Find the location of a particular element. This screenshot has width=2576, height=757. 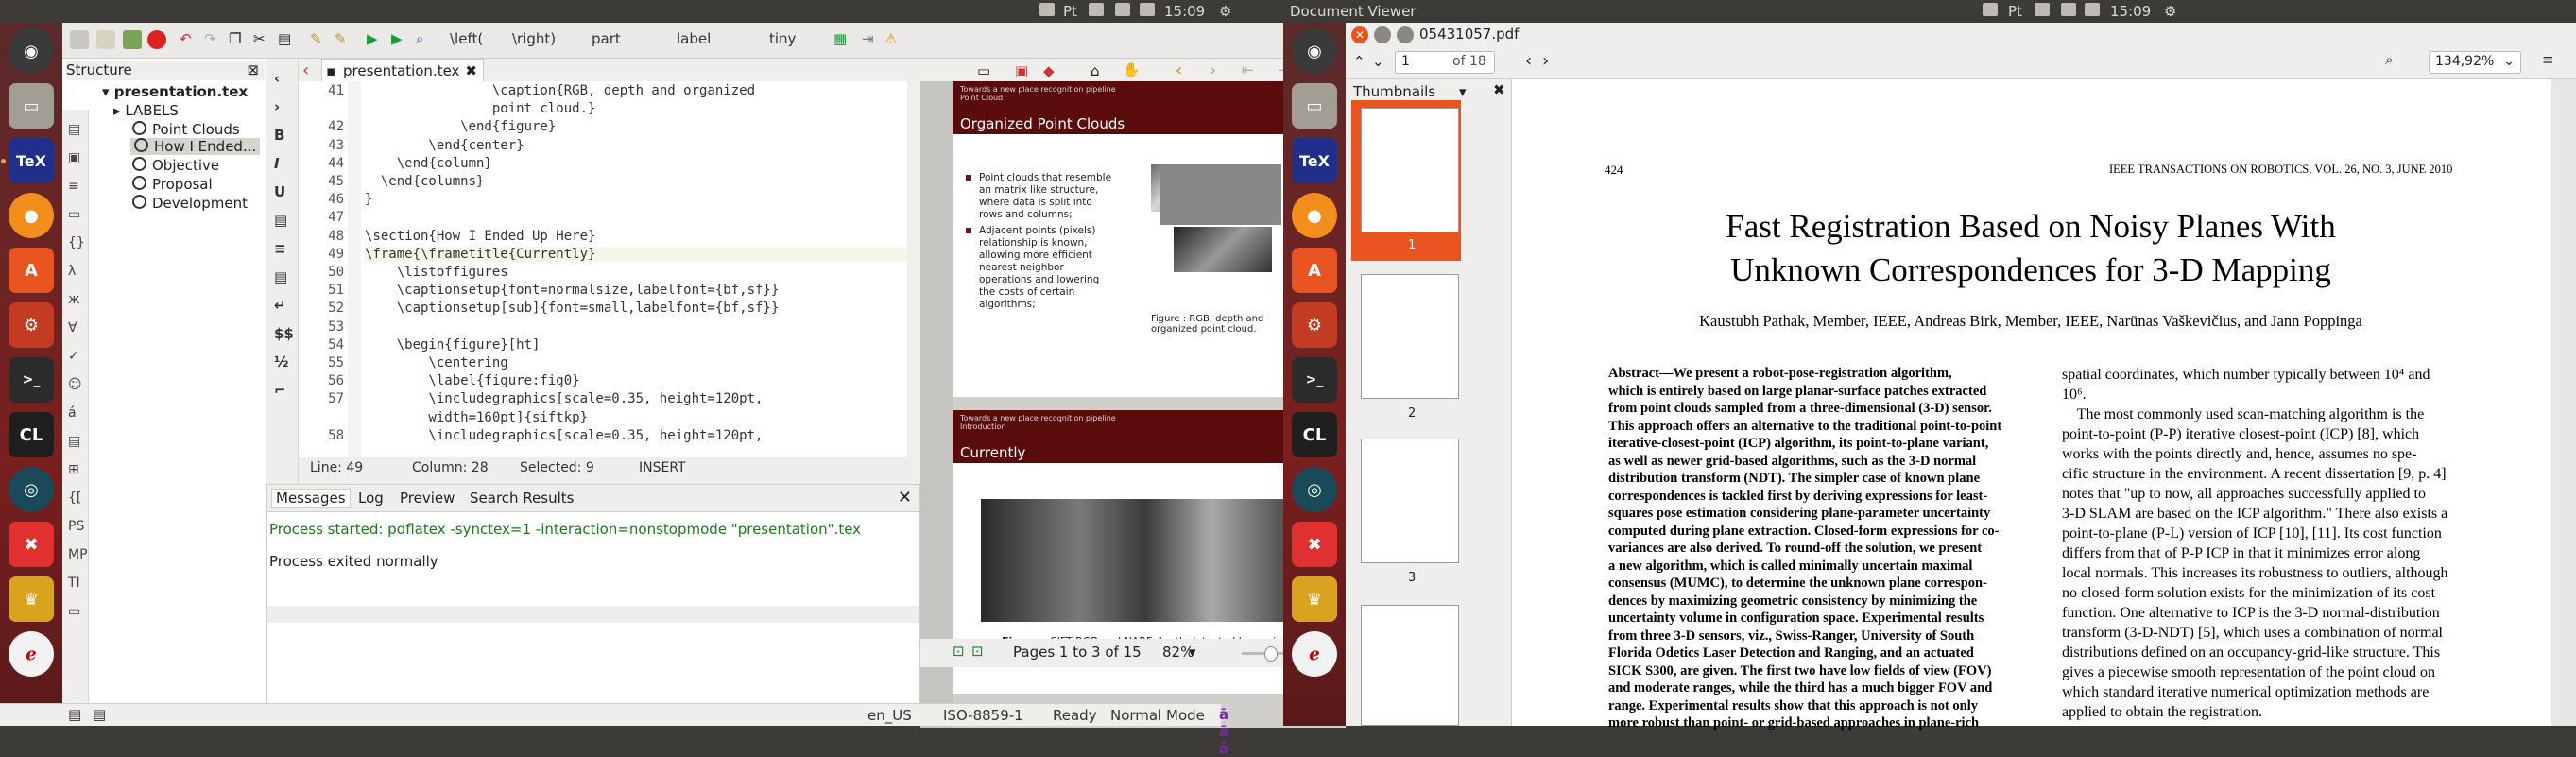

structure-toggle-icon: ▤ is located at coordinates (74, 714).